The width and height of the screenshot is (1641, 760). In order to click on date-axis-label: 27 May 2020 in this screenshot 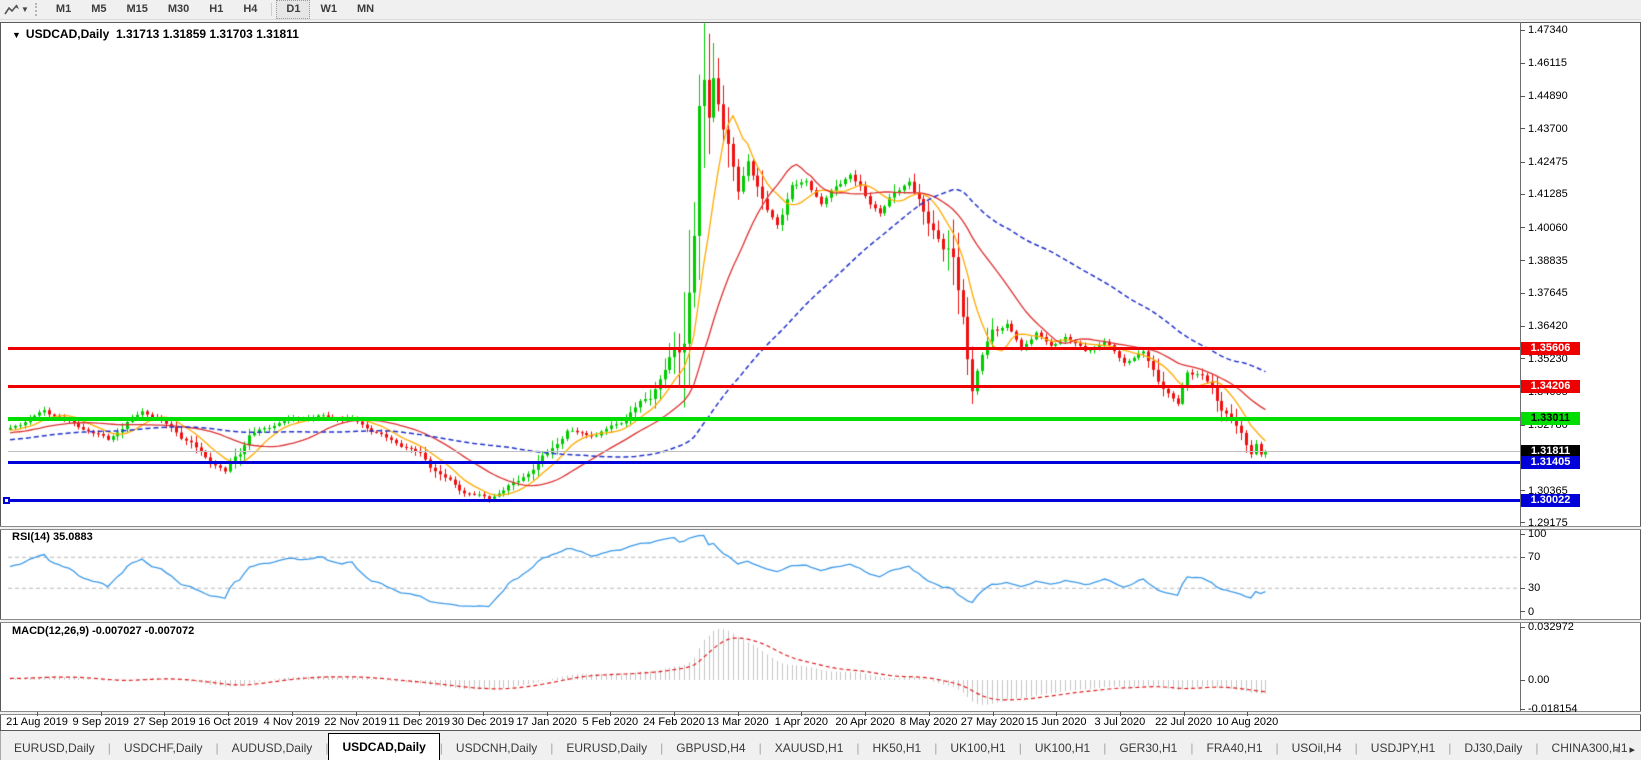, I will do `click(992, 722)`.